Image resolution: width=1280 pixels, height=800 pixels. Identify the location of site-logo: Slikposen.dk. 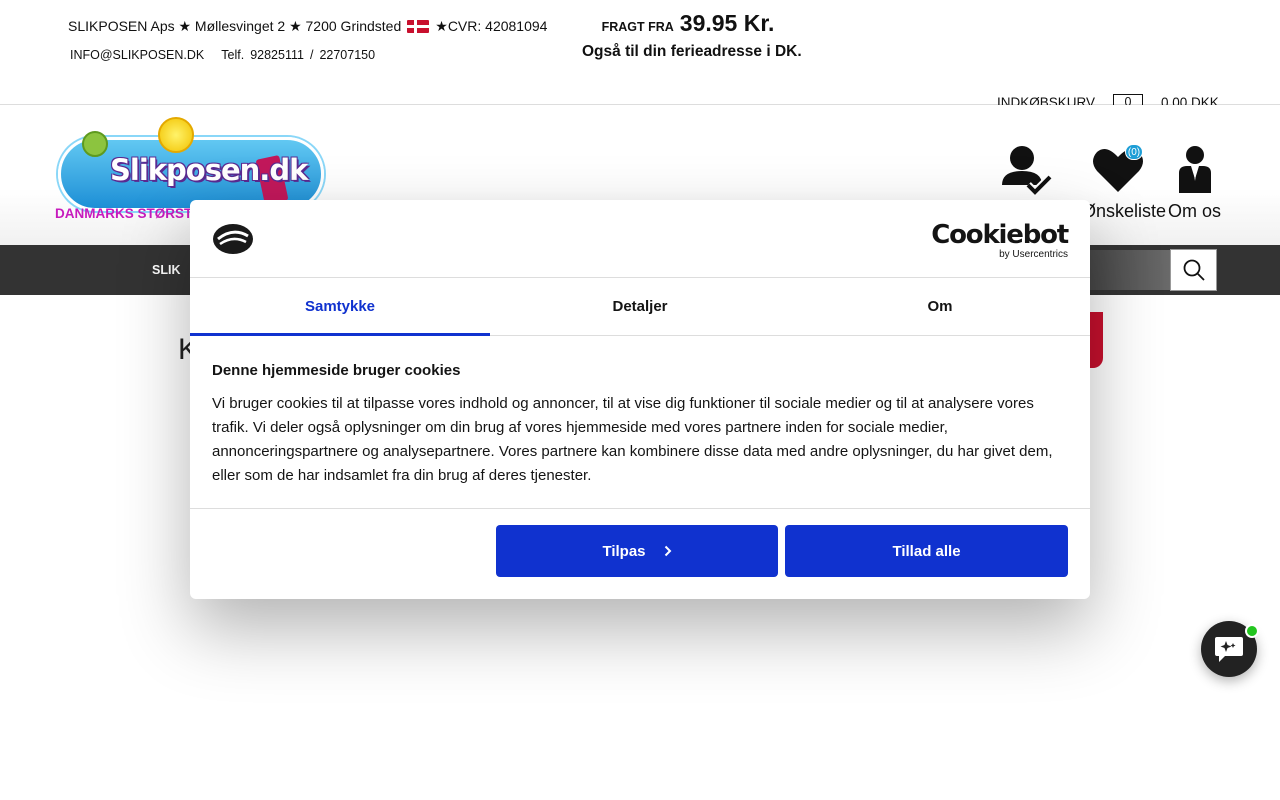
(191, 164).